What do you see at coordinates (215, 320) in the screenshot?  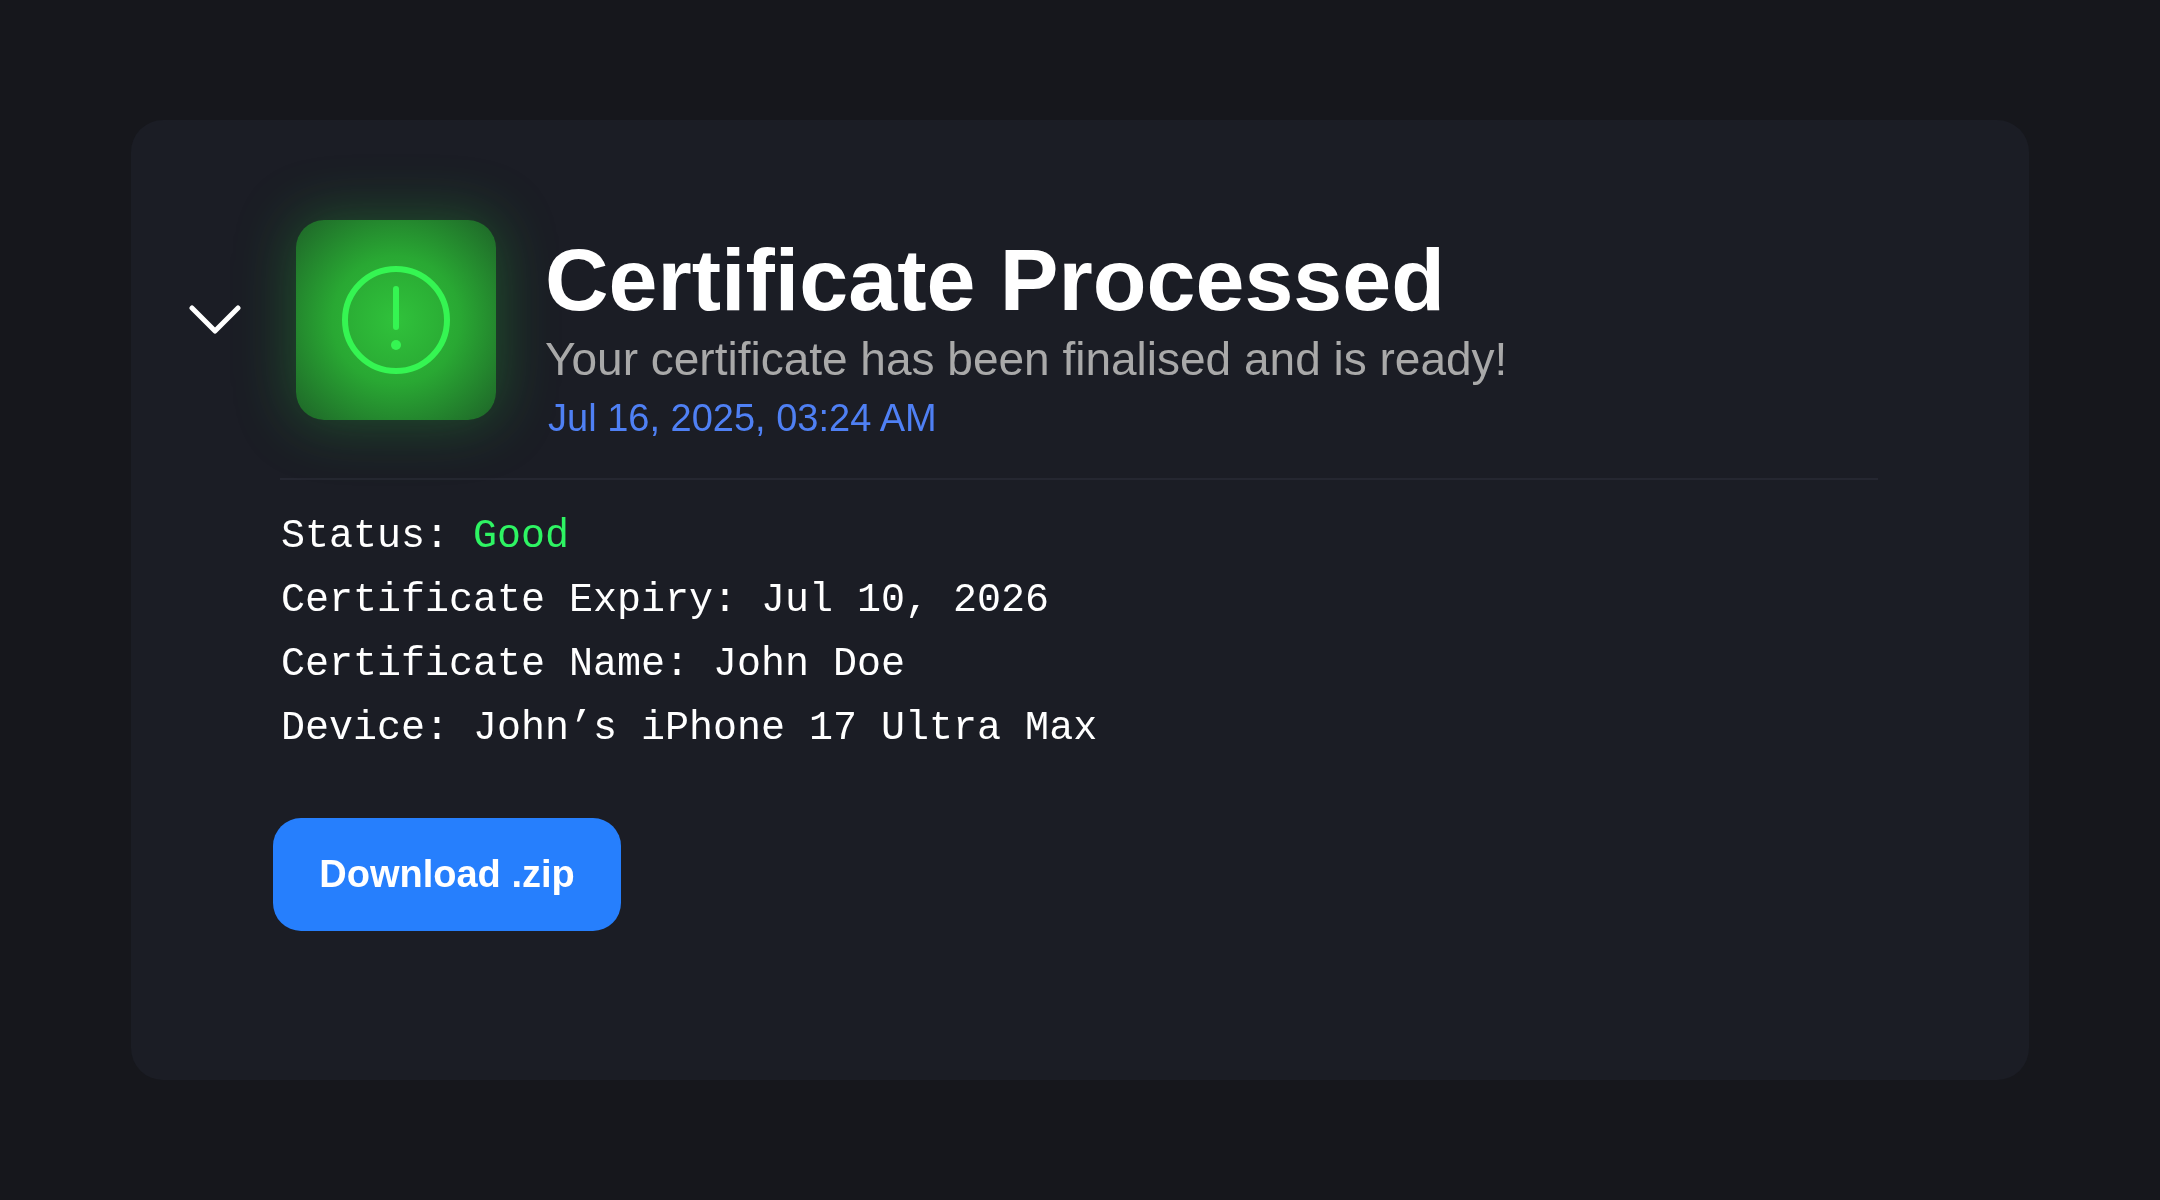 I see `chevron-down-icon` at bounding box center [215, 320].